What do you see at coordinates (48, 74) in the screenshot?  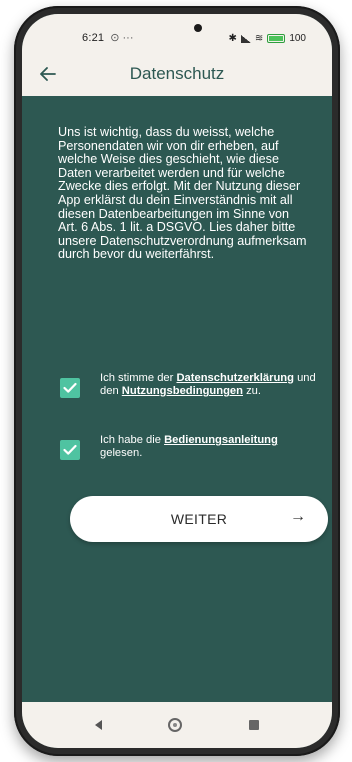 I see `arrow-left-icon` at bounding box center [48, 74].